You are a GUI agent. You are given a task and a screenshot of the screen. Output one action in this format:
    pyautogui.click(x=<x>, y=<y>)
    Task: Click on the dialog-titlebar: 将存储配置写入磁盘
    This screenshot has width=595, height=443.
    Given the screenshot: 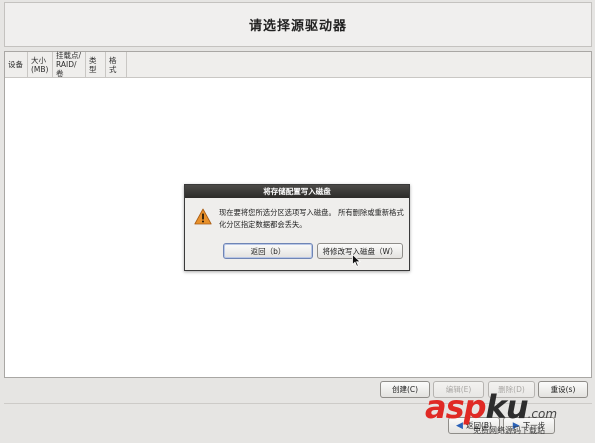 What is the action you would take?
    pyautogui.click(x=297, y=191)
    